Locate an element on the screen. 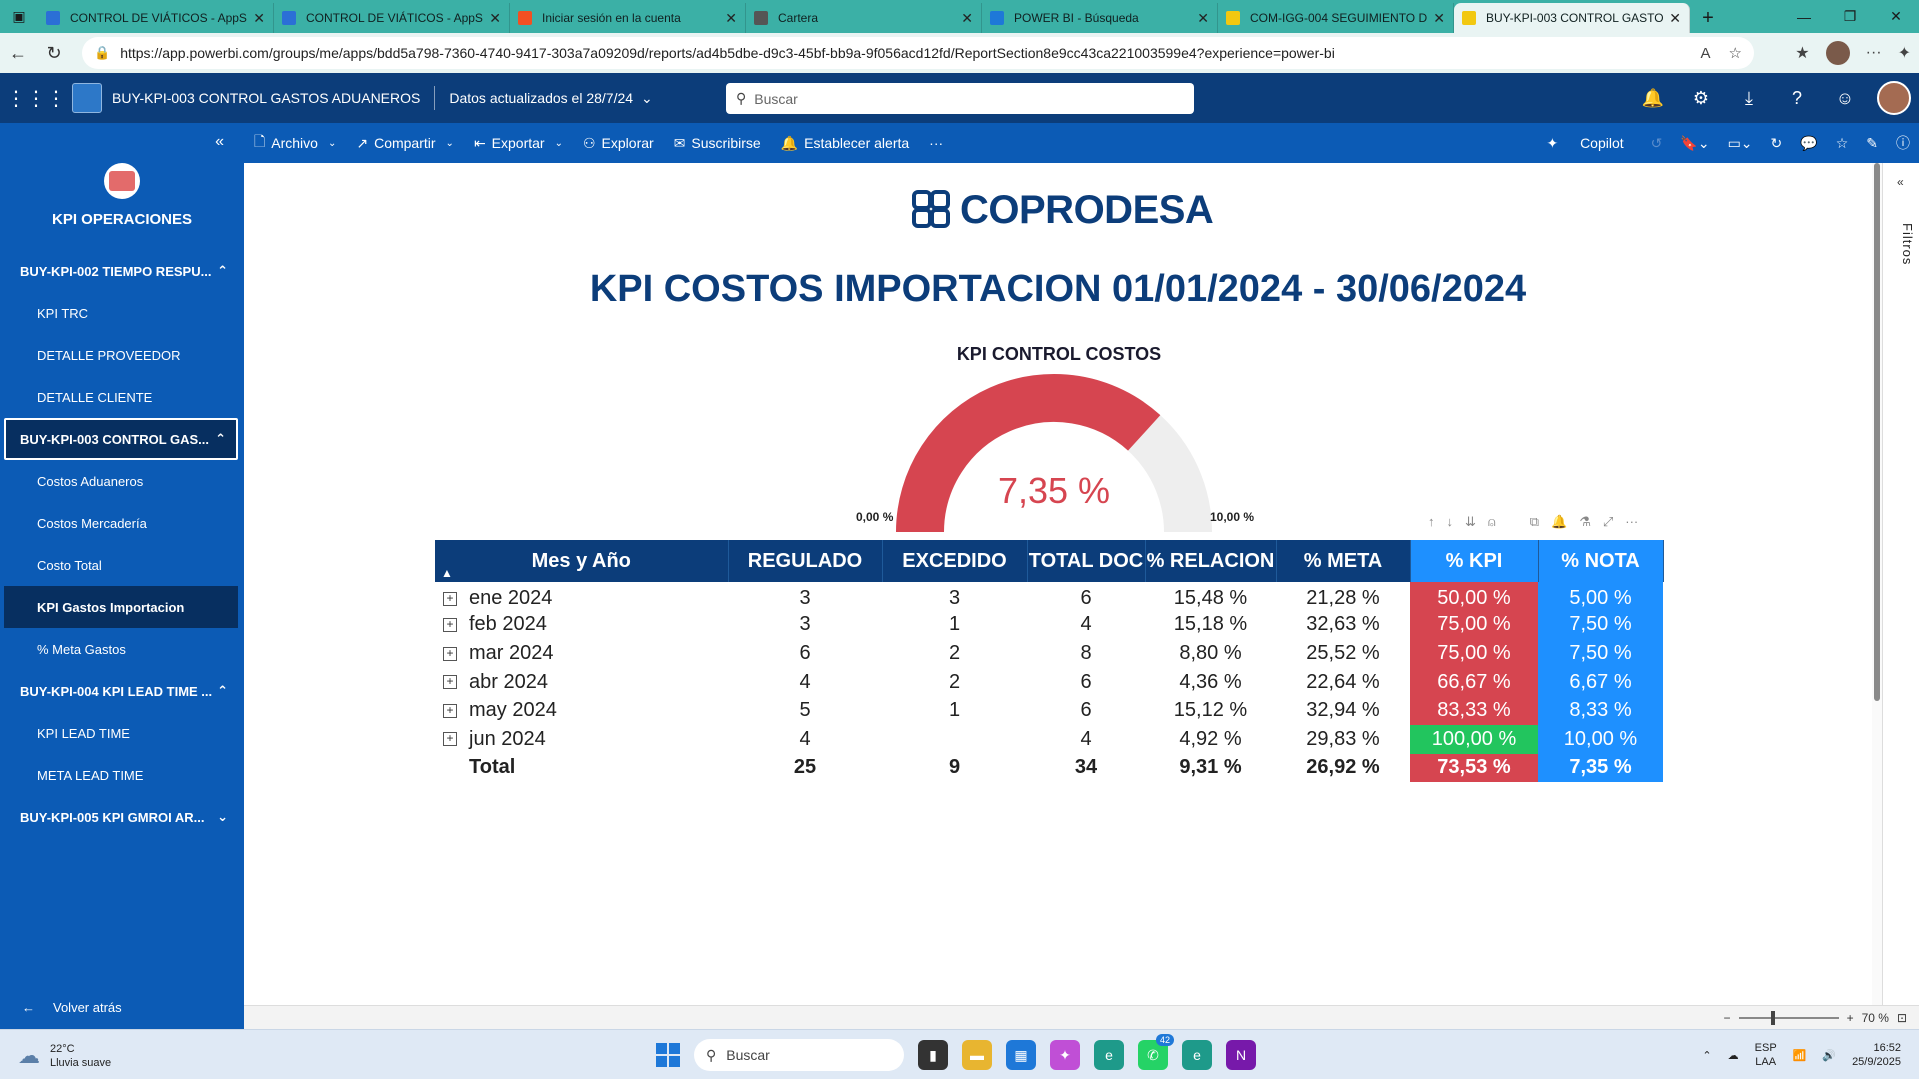 This screenshot has width=1919, height=1079. file-explorer-icon: ▬ is located at coordinates (977, 1055).